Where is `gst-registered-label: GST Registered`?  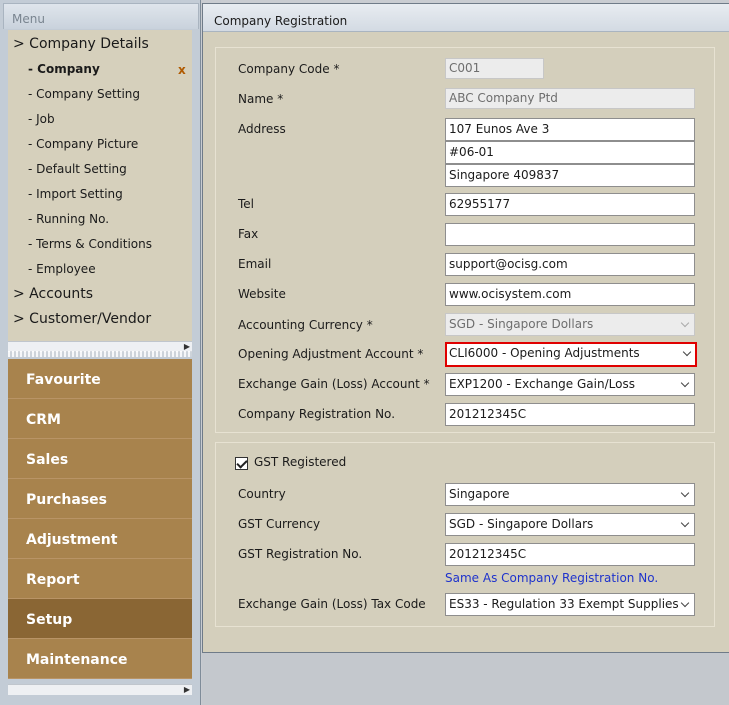
gst-registered-label: GST Registered is located at coordinates (300, 462).